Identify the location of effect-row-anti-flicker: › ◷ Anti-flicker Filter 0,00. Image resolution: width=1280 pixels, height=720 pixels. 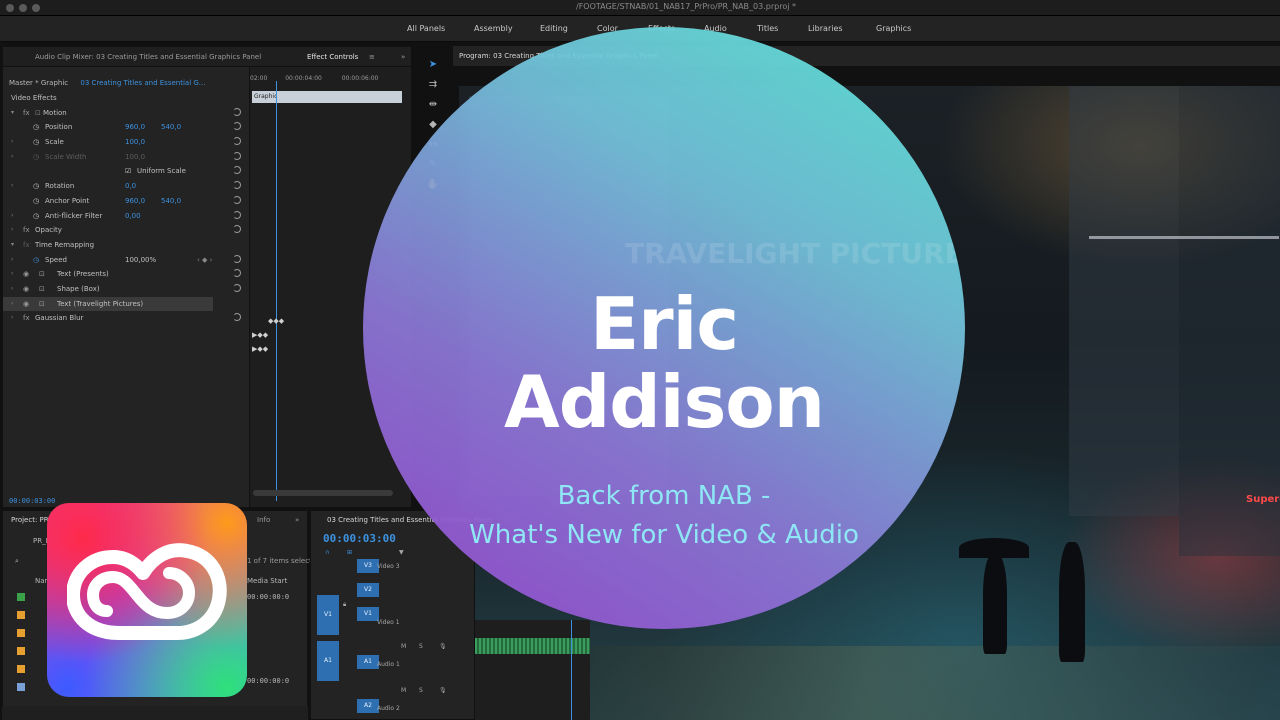
(125, 216).